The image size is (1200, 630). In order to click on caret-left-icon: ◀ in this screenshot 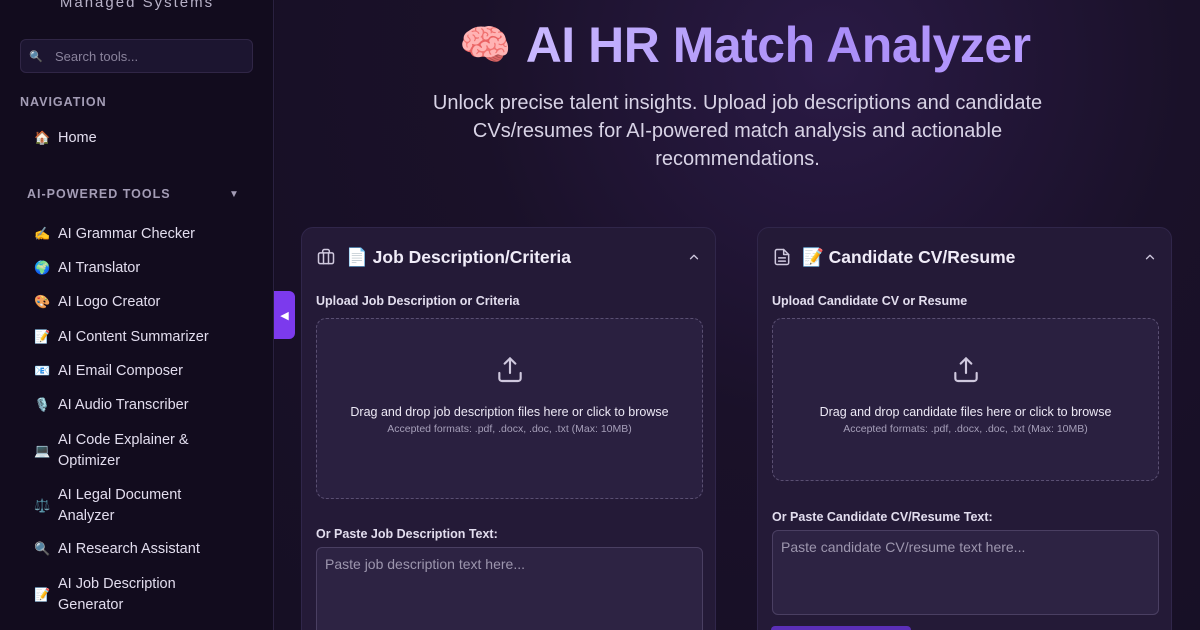, I will do `click(284, 315)`.